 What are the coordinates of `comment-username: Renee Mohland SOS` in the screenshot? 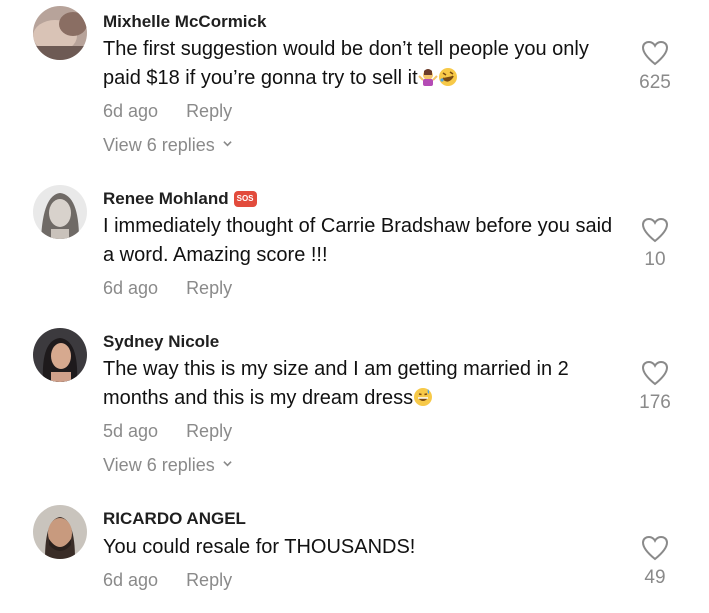 It's located at (180, 199).